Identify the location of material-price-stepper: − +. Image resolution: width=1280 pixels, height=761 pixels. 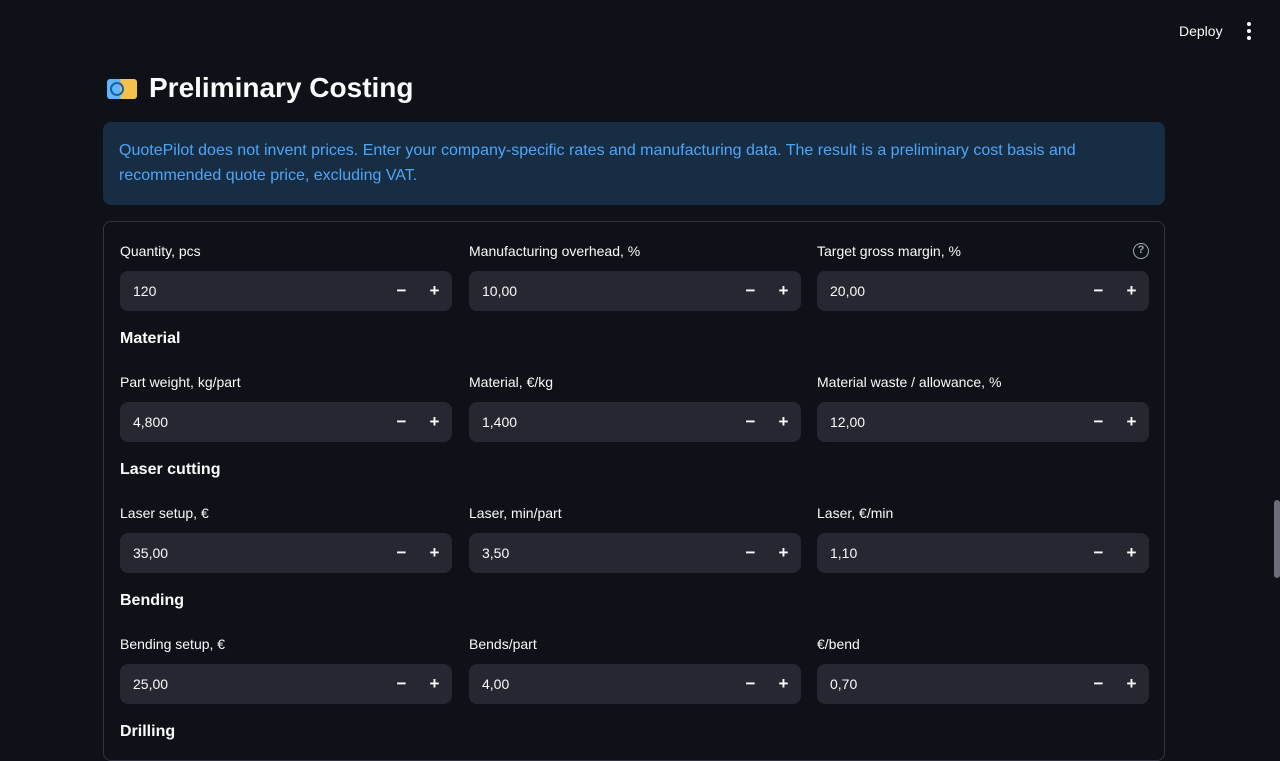
(635, 422).